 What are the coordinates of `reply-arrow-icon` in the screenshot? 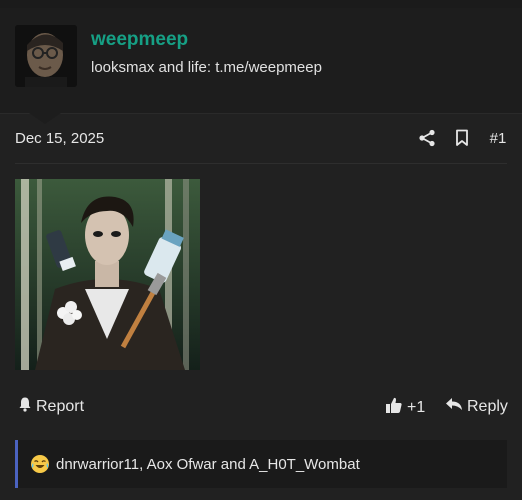 It's located at (454, 406).